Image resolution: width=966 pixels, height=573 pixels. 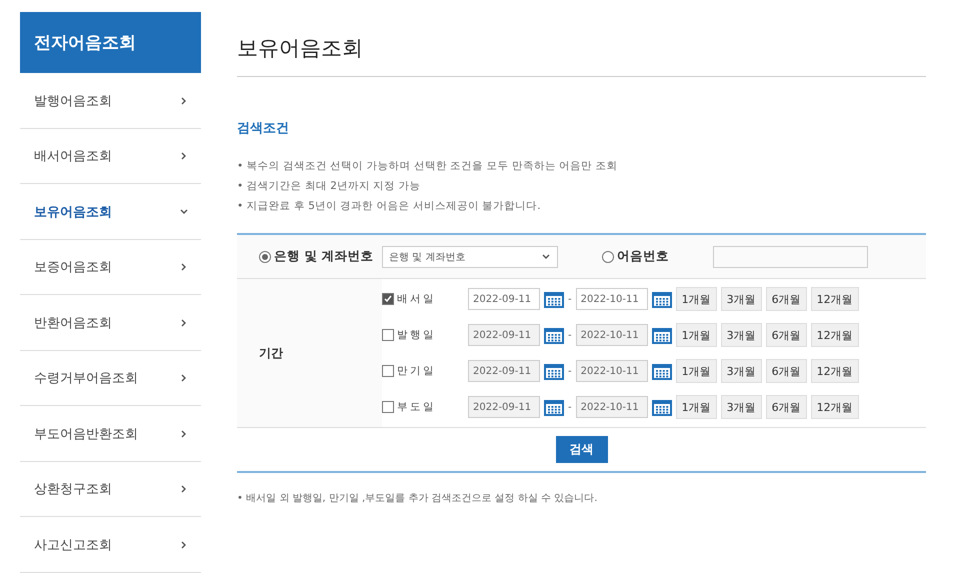 I want to click on page-title: 보유어음조회, so click(x=581, y=38).